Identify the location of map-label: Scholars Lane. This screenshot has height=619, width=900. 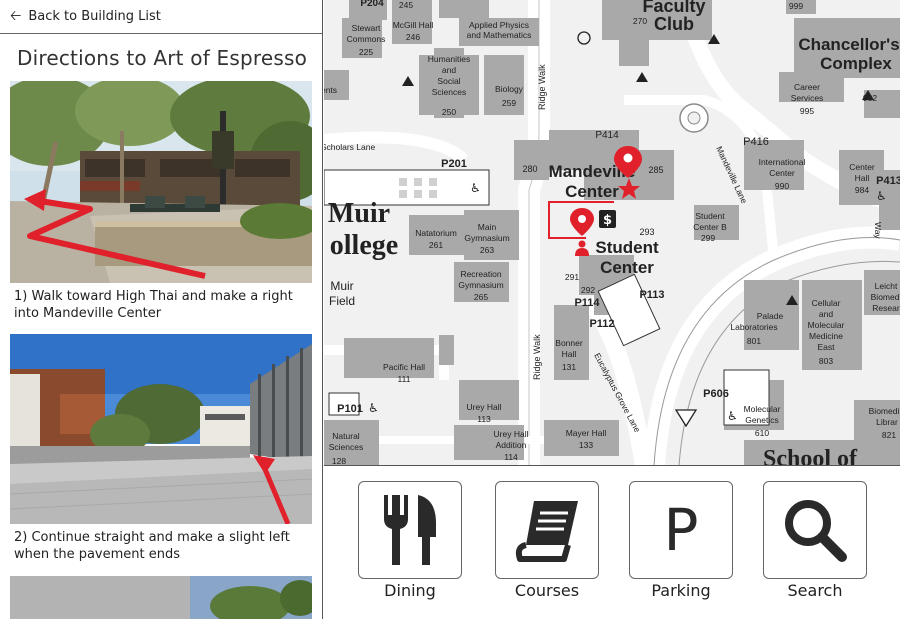
(349, 147).